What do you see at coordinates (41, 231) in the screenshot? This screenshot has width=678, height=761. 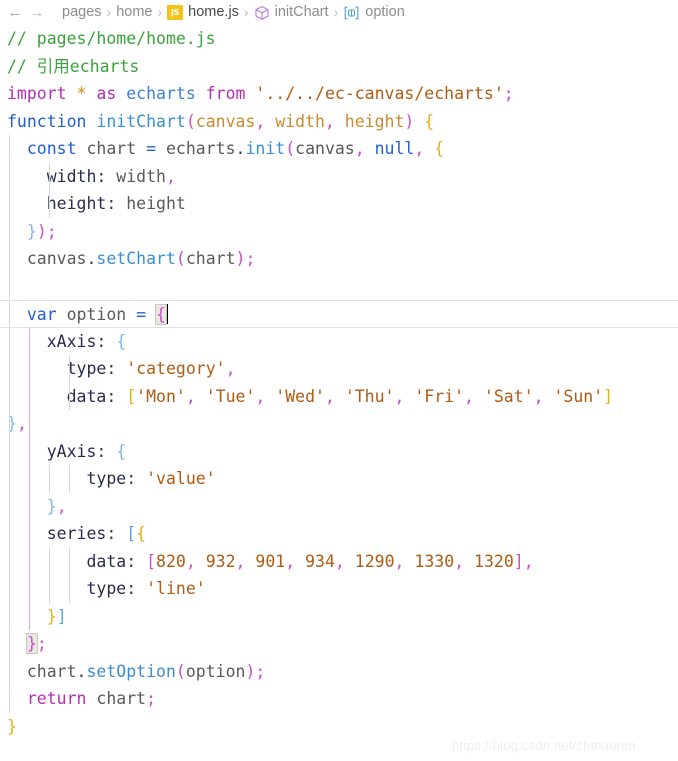 I see `code-token-paren: )` at bounding box center [41, 231].